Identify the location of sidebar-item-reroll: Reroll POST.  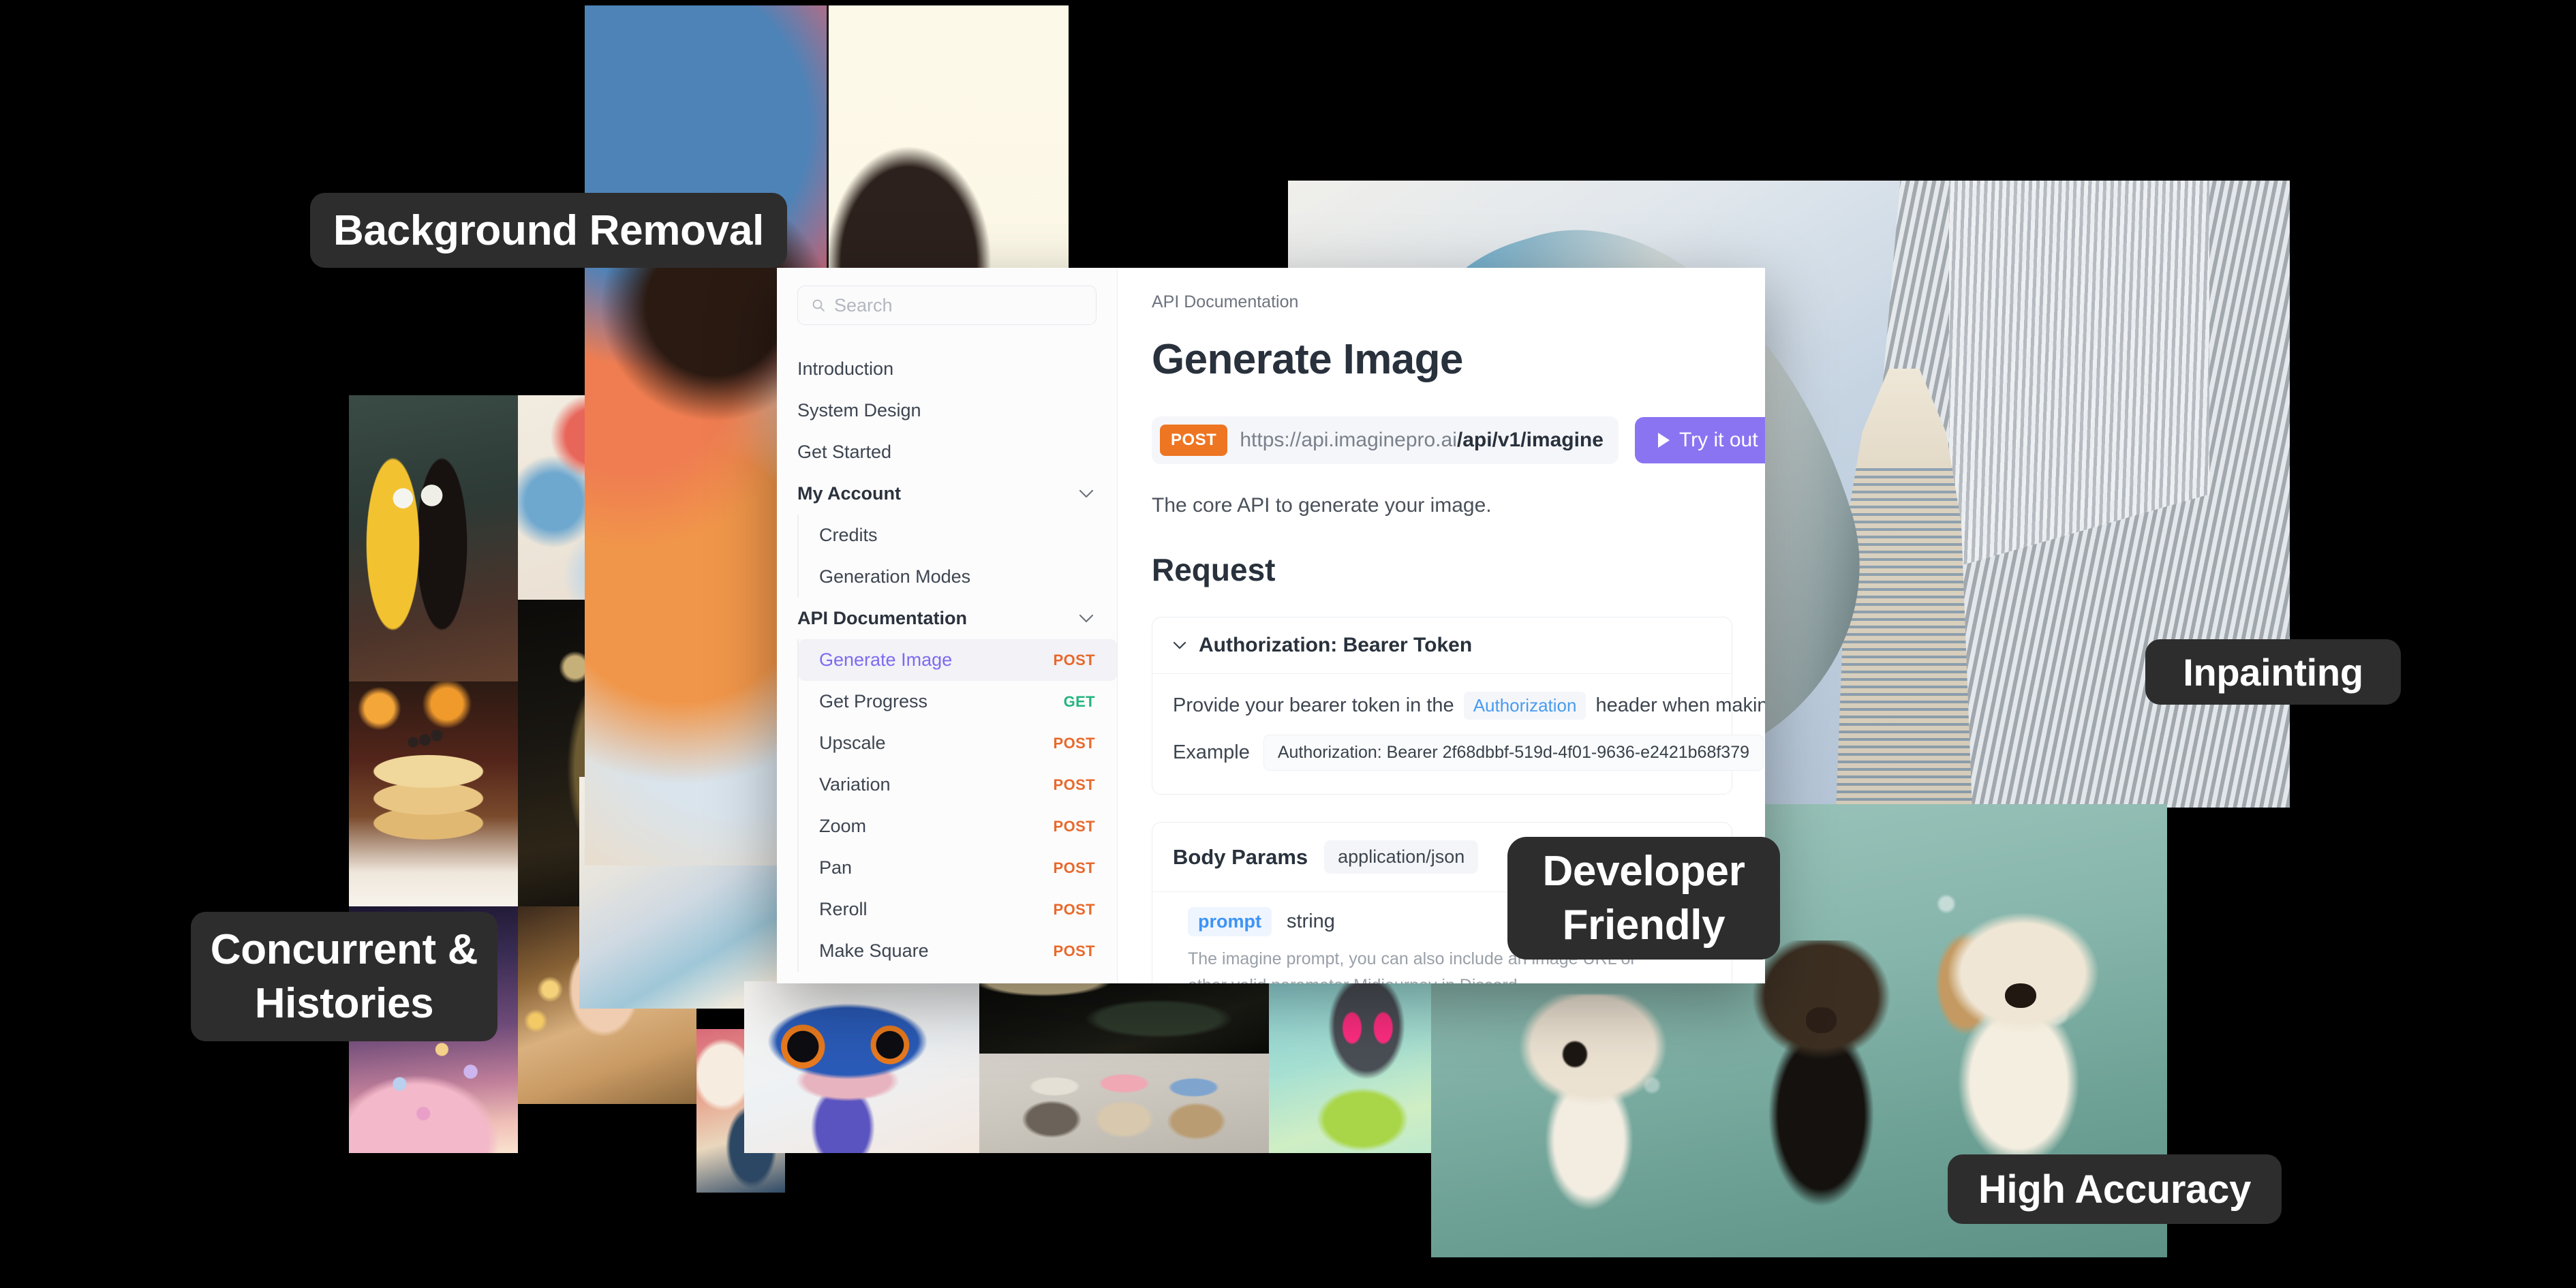
(958, 910).